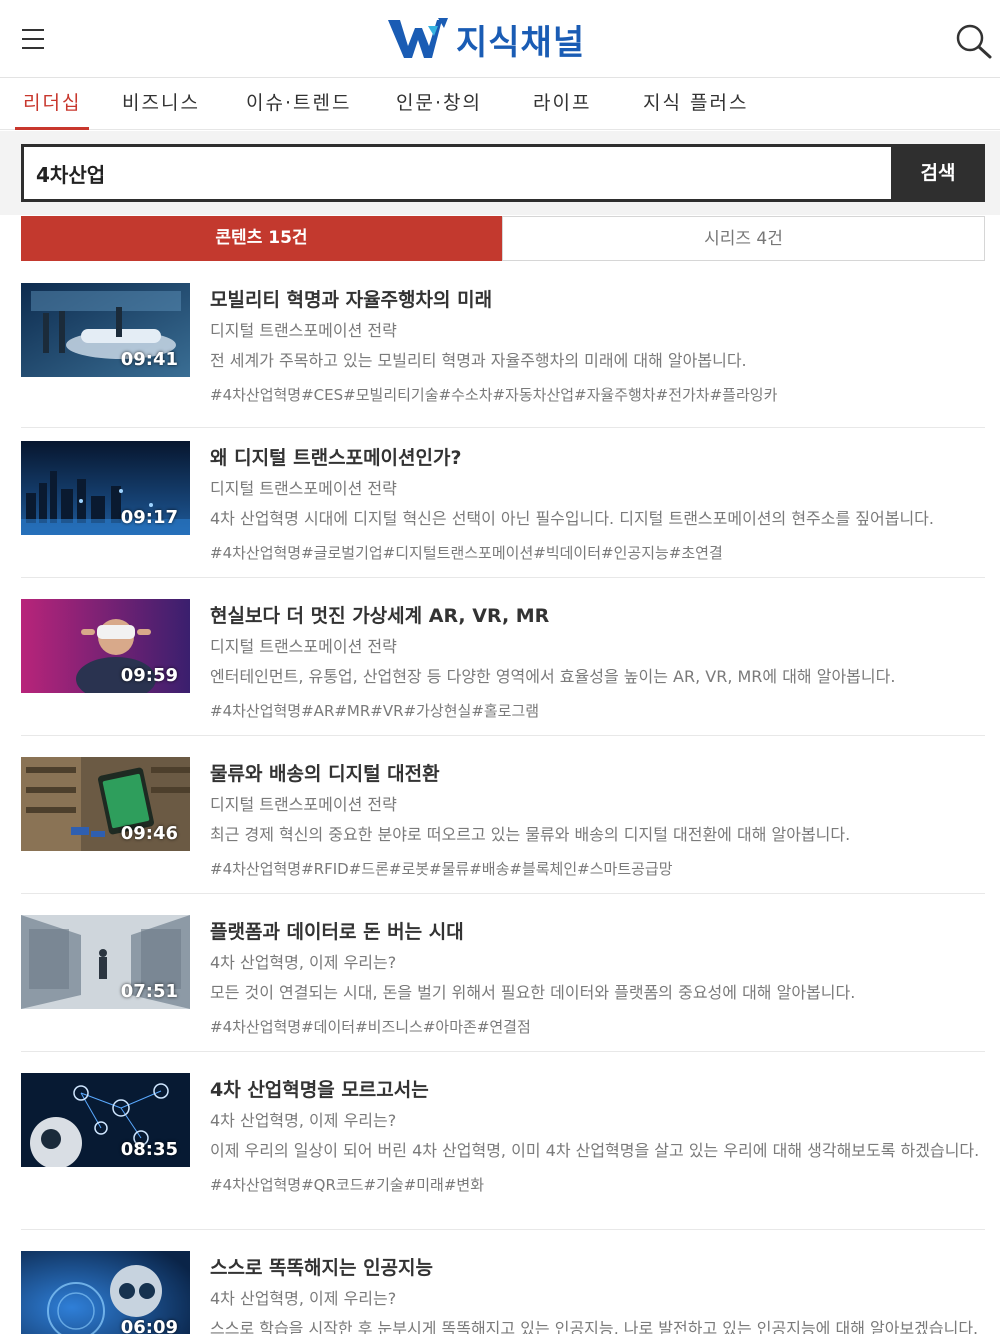  Describe the element at coordinates (456, 173) in the screenshot. I see `search-input` at that location.